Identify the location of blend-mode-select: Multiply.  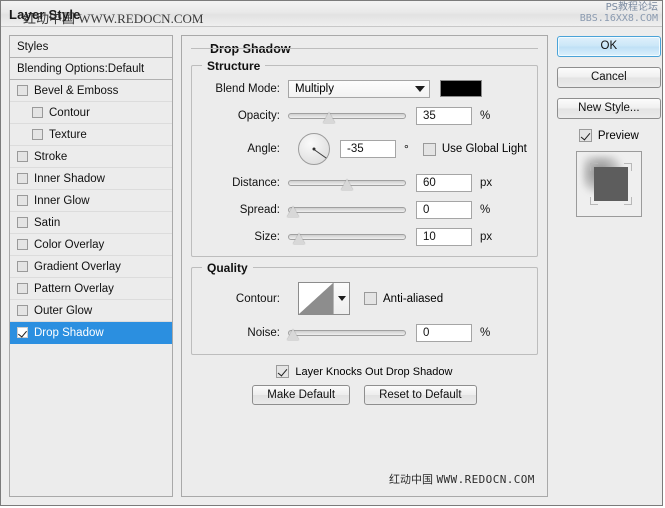
(359, 88).